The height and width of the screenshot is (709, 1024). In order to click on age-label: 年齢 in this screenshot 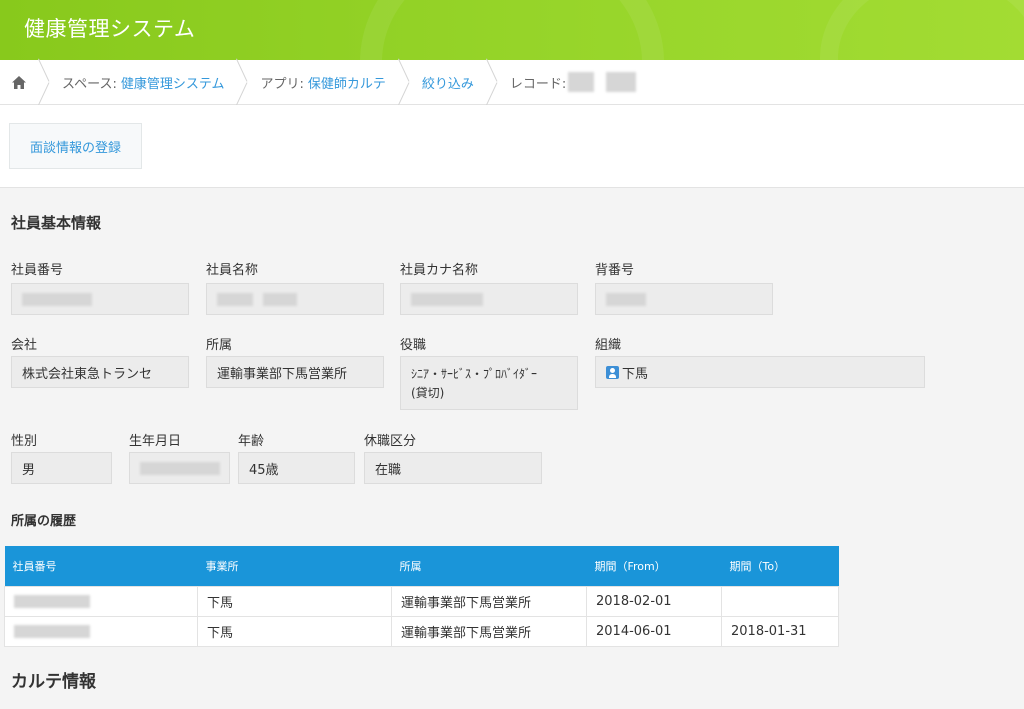, I will do `click(251, 441)`.